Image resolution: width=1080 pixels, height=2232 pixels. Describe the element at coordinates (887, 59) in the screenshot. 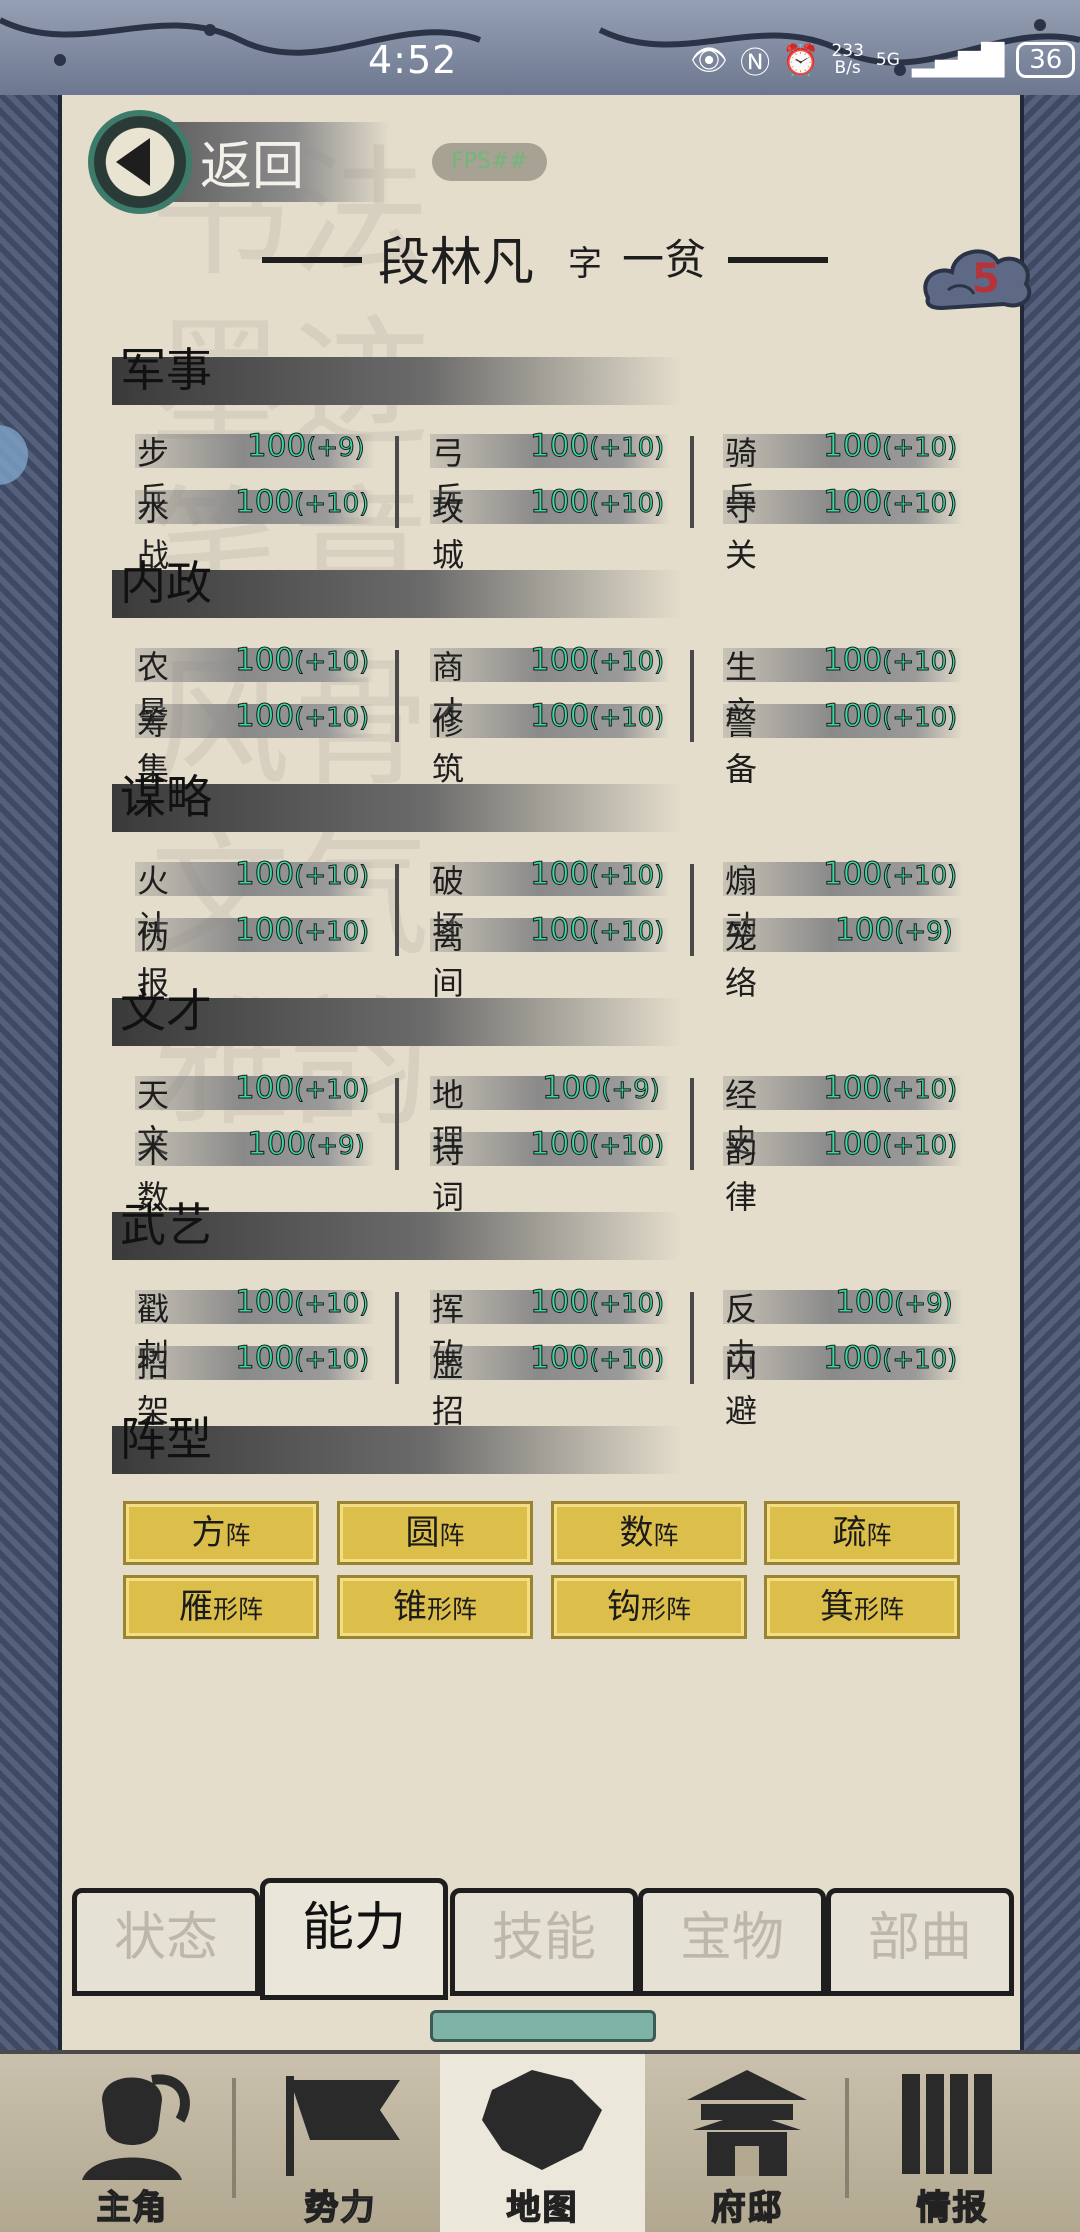

I see `network-type: 5G` at that location.